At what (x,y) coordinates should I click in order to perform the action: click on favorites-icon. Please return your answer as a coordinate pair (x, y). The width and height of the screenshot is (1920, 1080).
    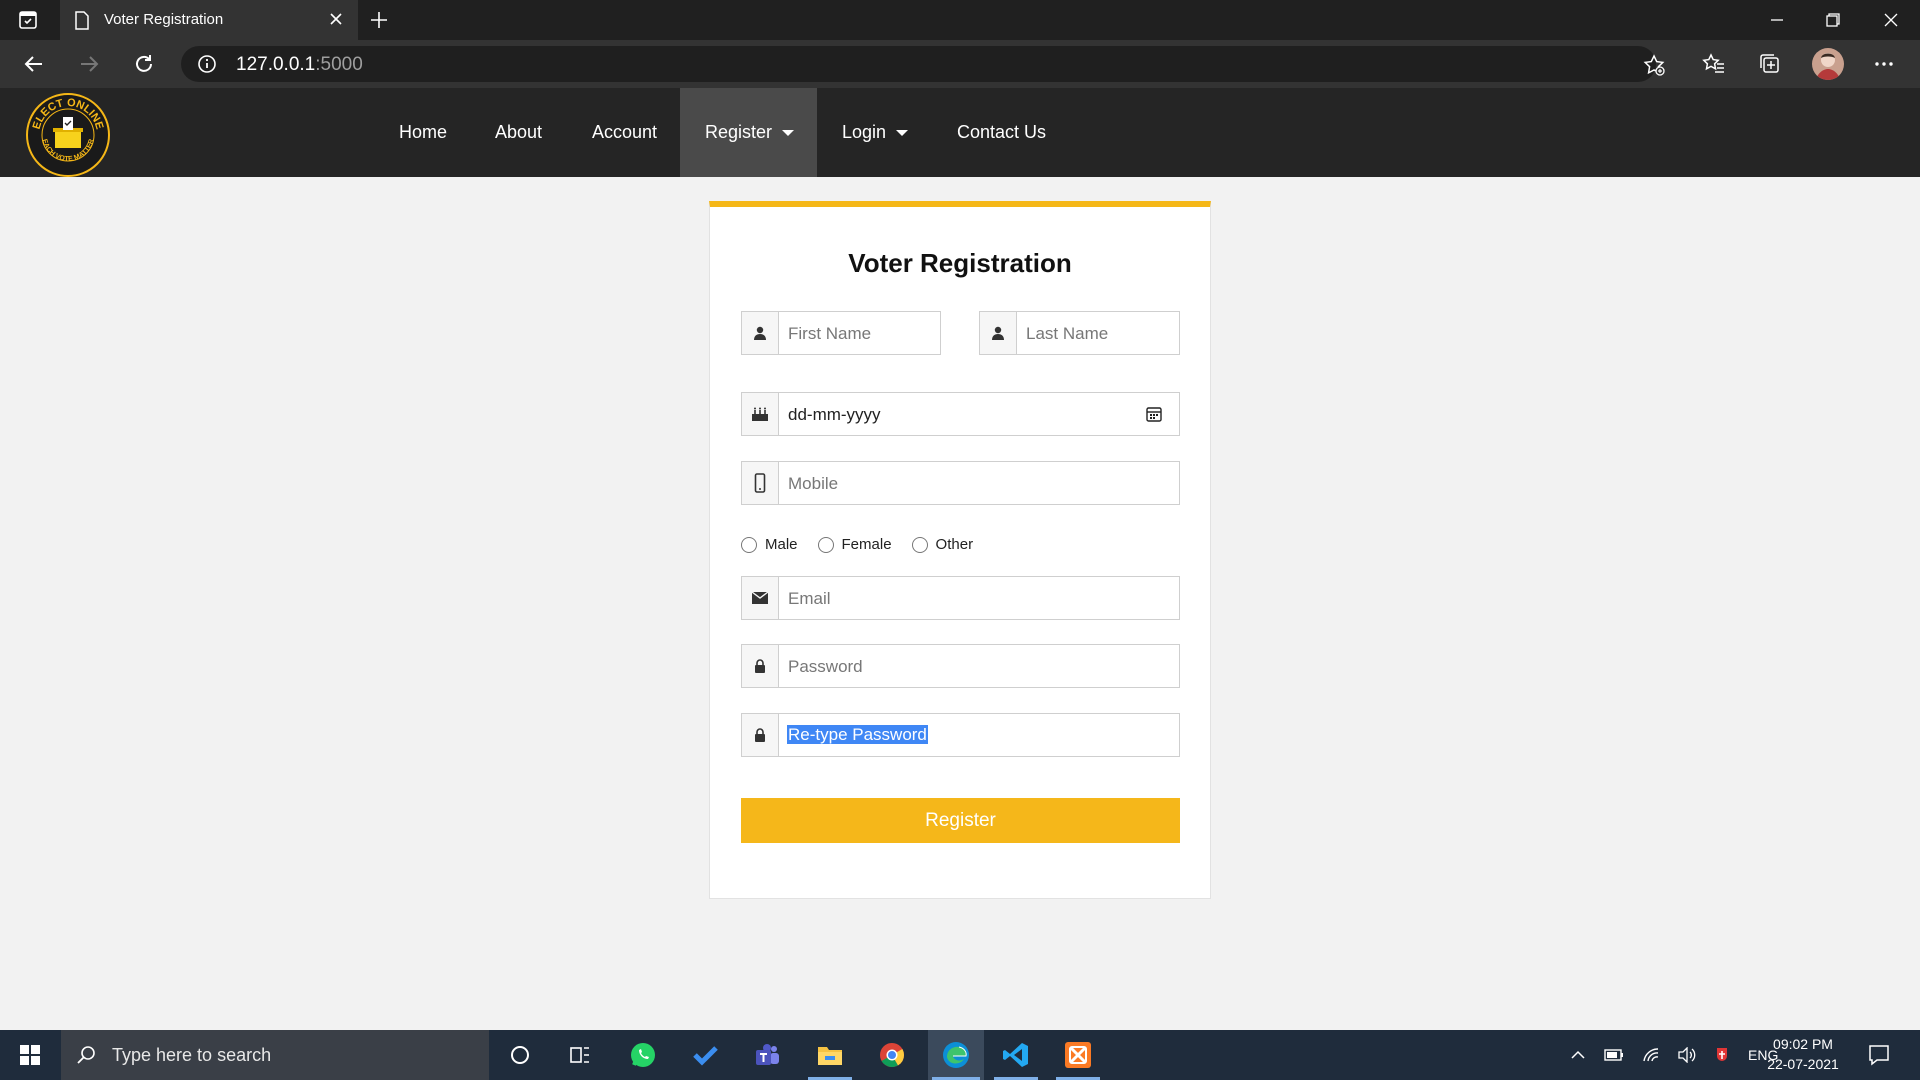
    Looking at the image, I should click on (1714, 64).